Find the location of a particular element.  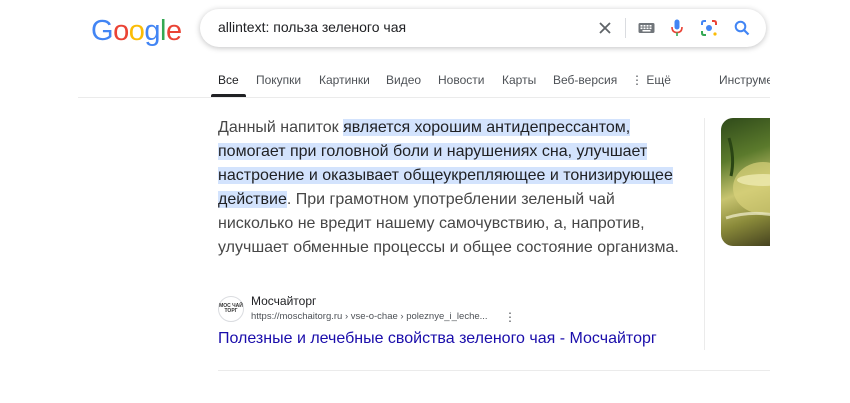

page-edge is located at coordinates (810, 201).